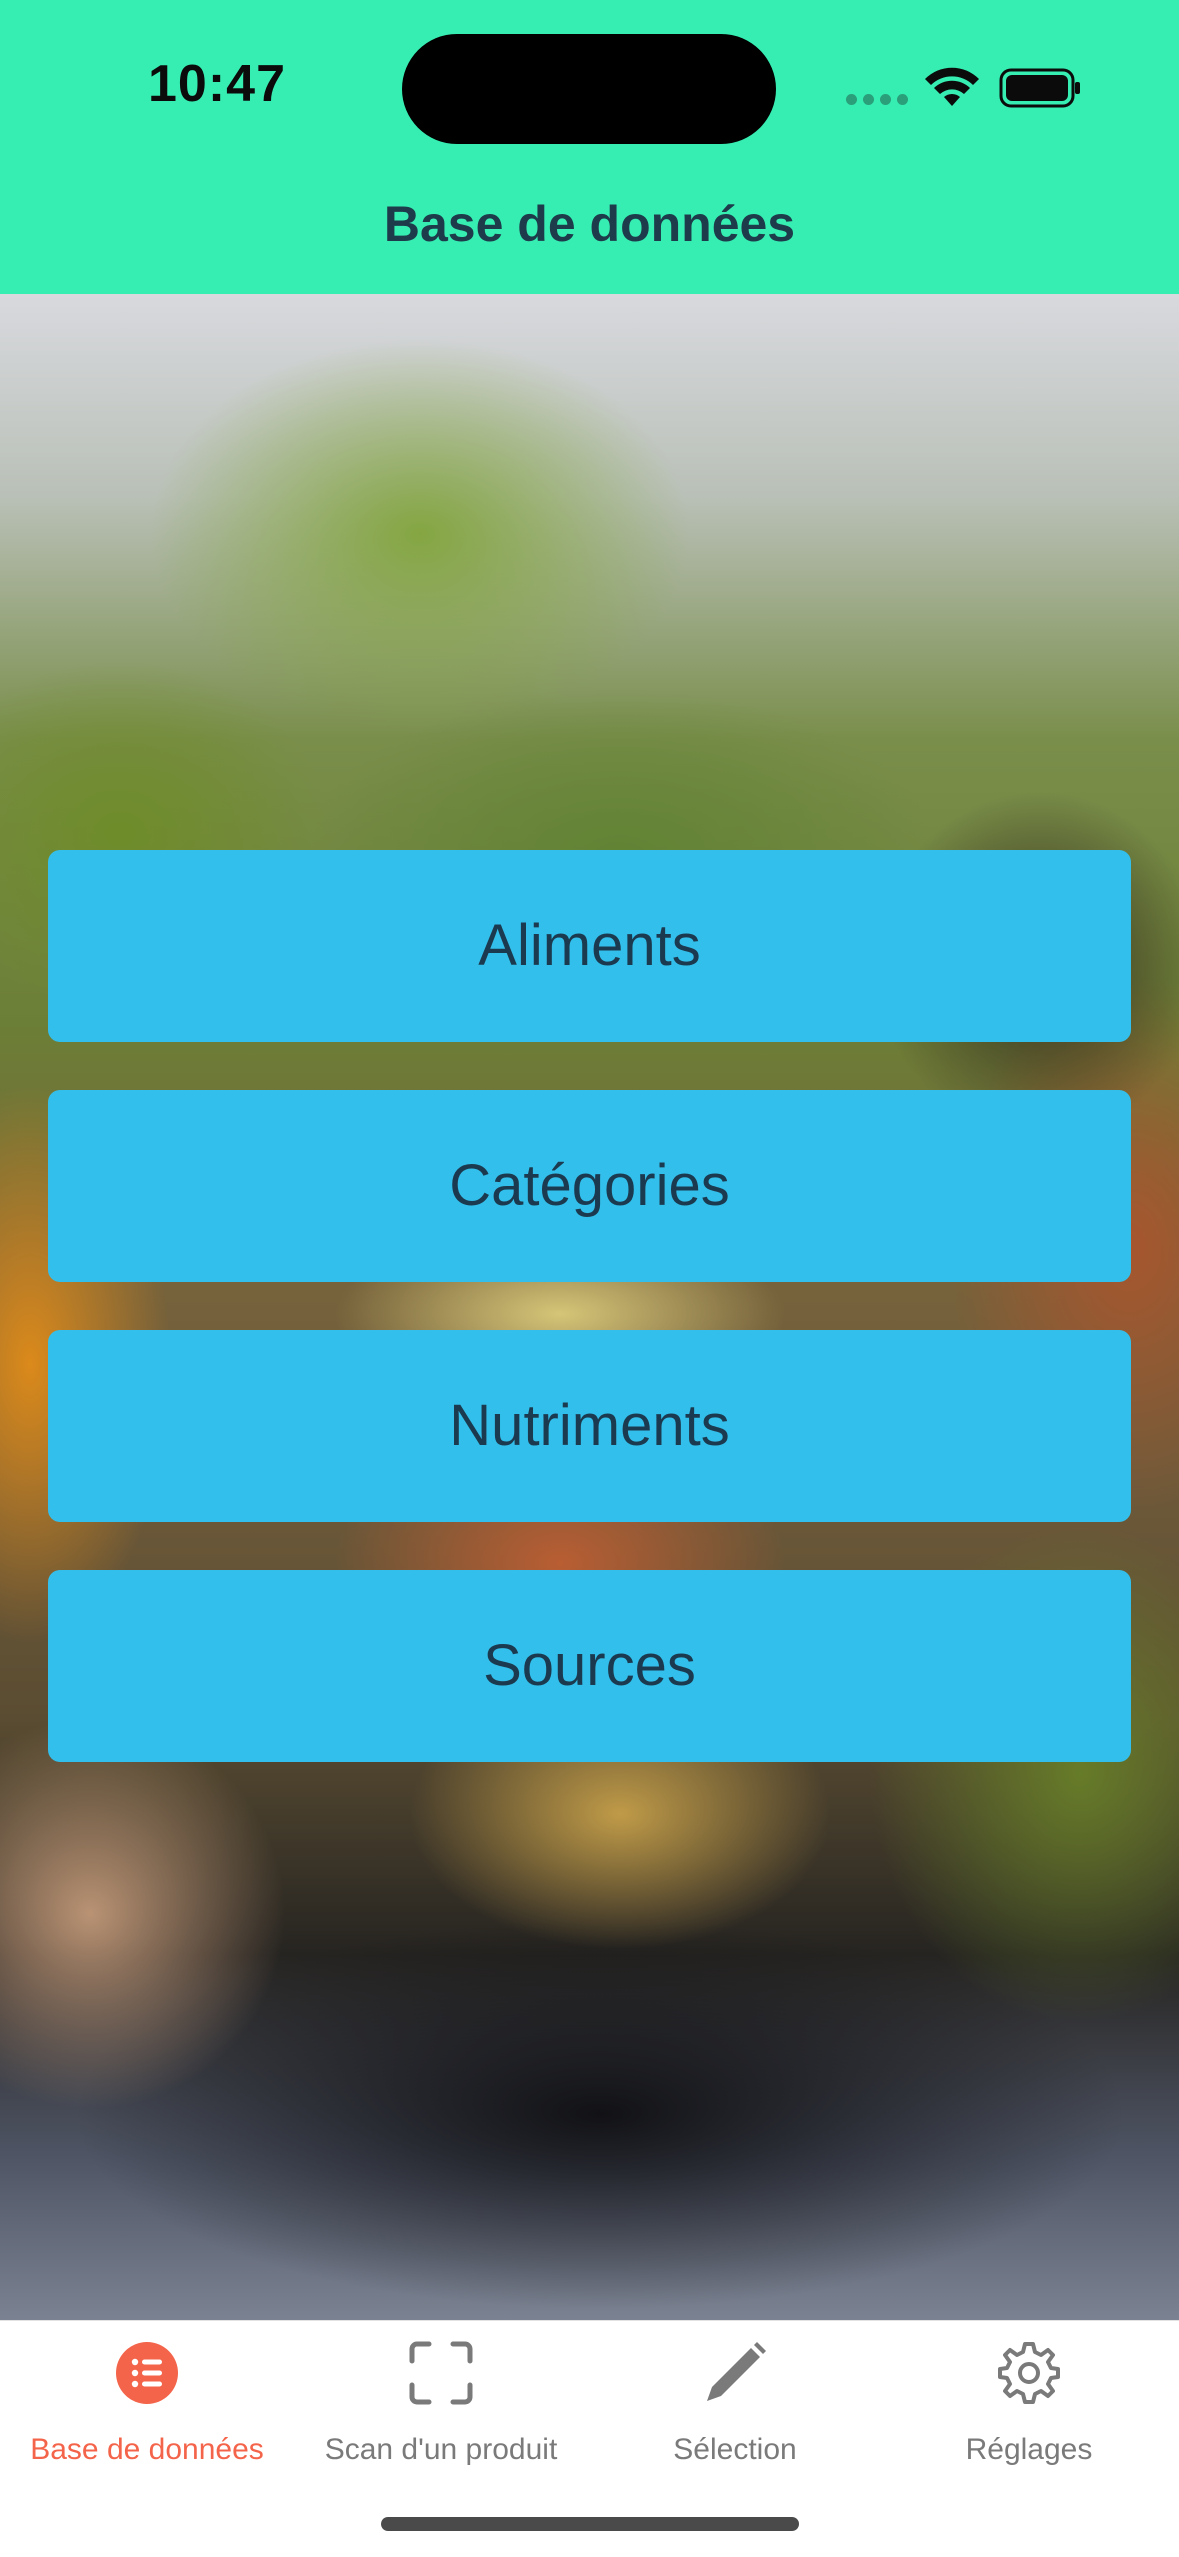  What do you see at coordinates (589, 147) in the screenshot?
I see `navigation-header: 10:47 Base de données` at bounding box center [589, 147].